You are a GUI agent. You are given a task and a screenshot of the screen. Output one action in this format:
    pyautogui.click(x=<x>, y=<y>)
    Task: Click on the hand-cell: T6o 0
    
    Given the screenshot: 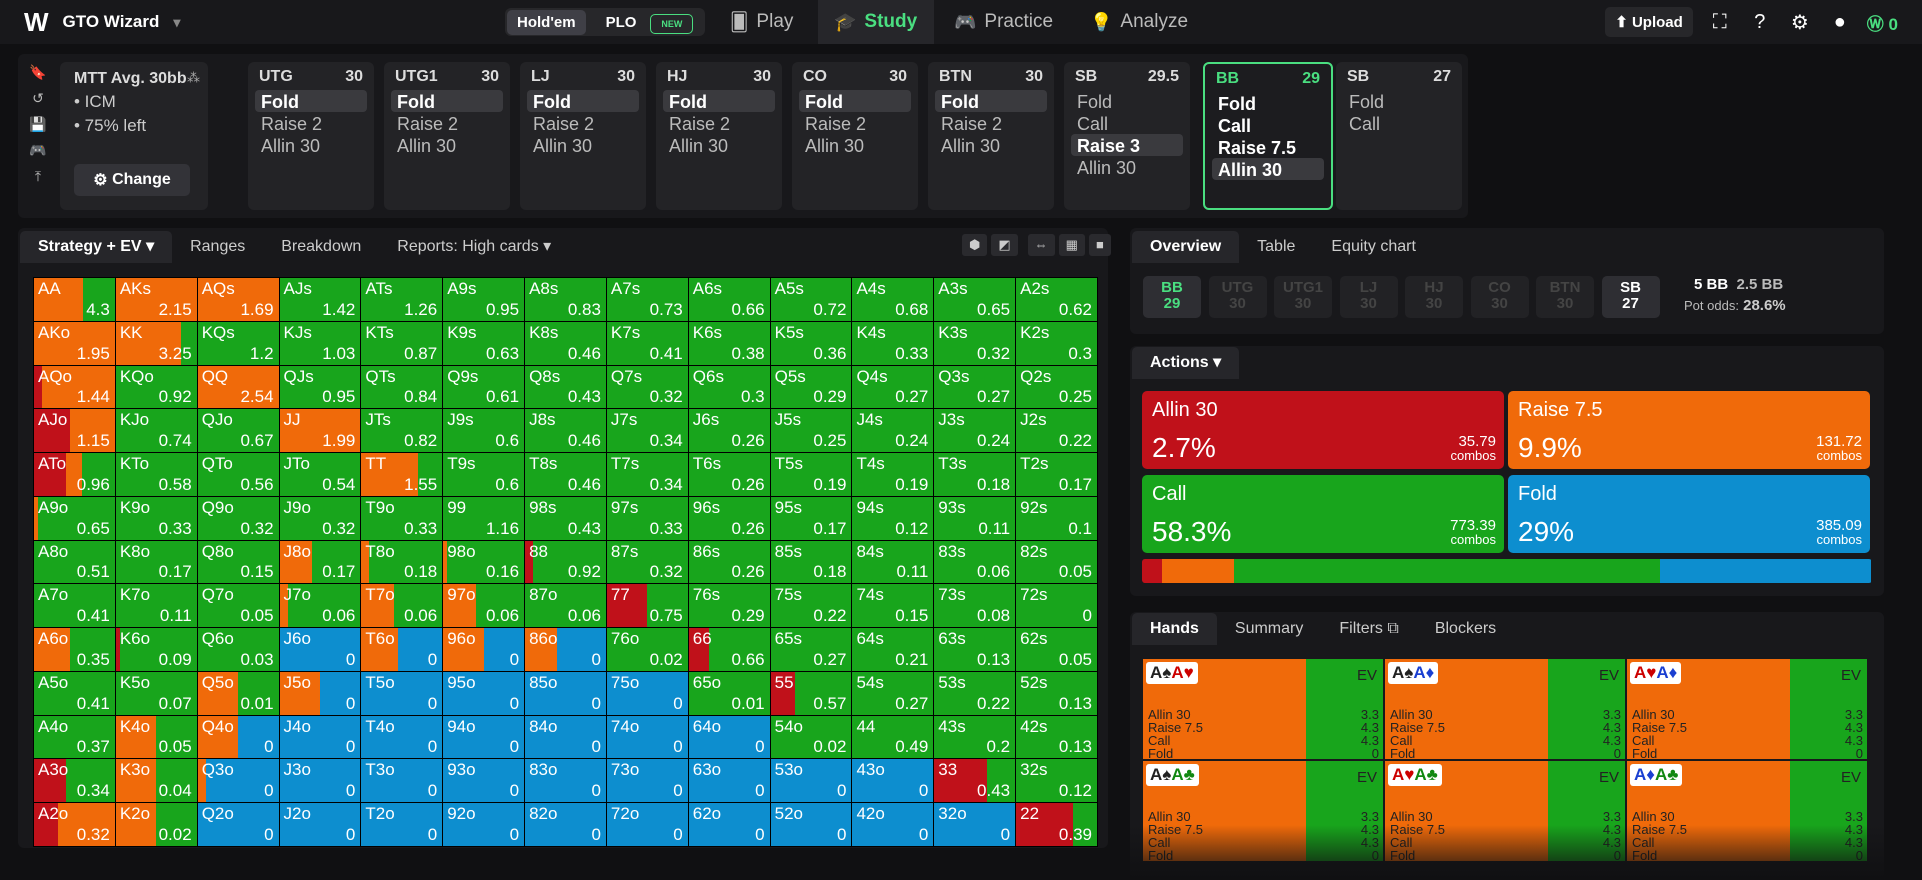 What is the action you would take?
    pyautogui.click(x=402, y=649)
    